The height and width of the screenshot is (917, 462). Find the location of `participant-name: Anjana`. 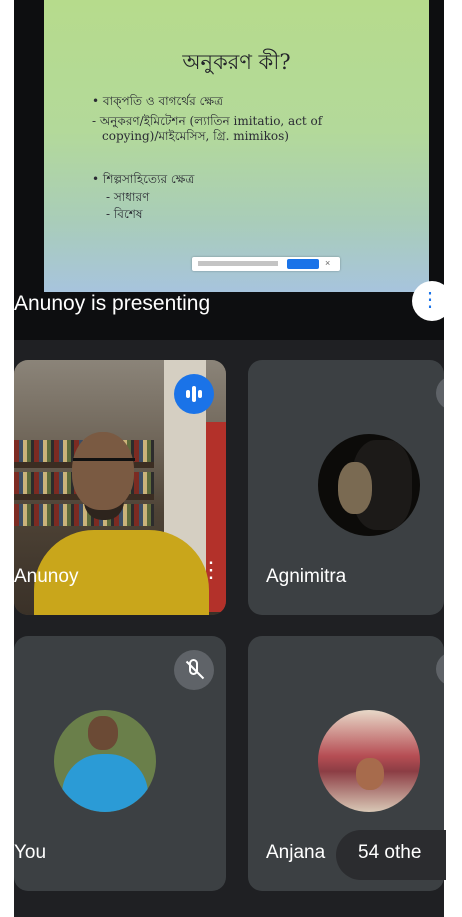

participant-name: Anjana is located at coordinates (296, 852).